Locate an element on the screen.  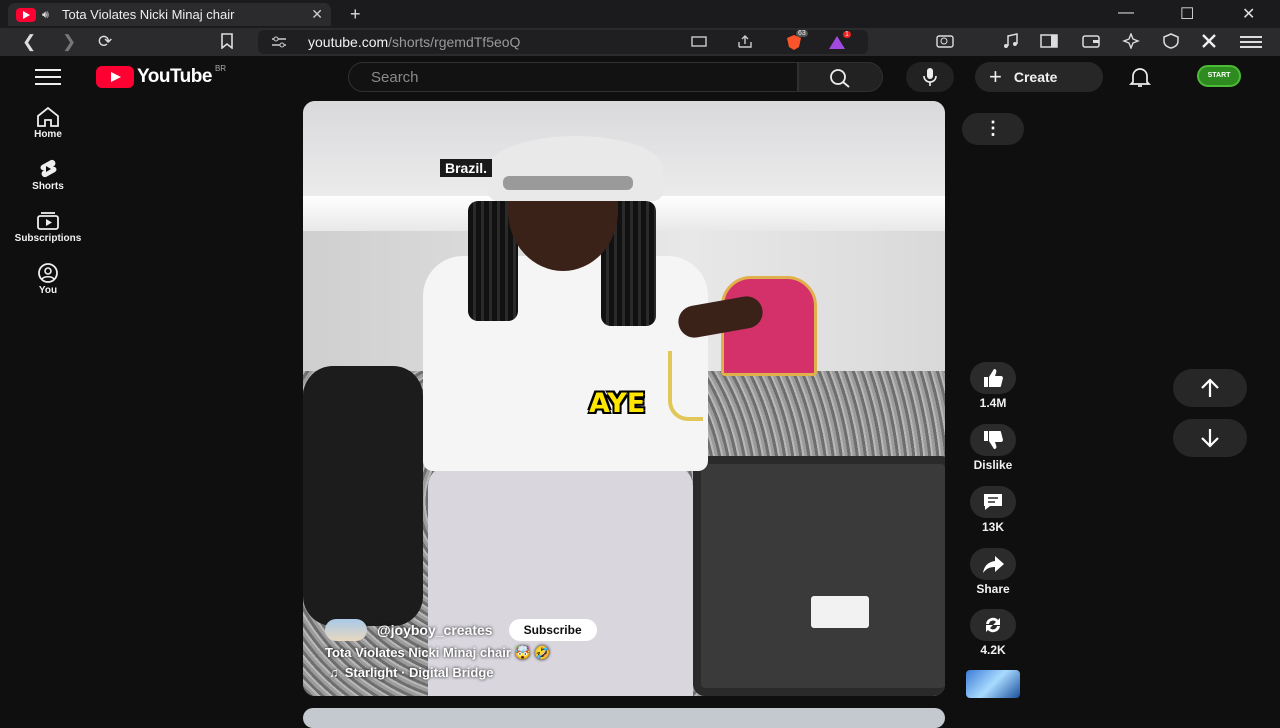
share-label: Share is located at coordinates (993, 589).